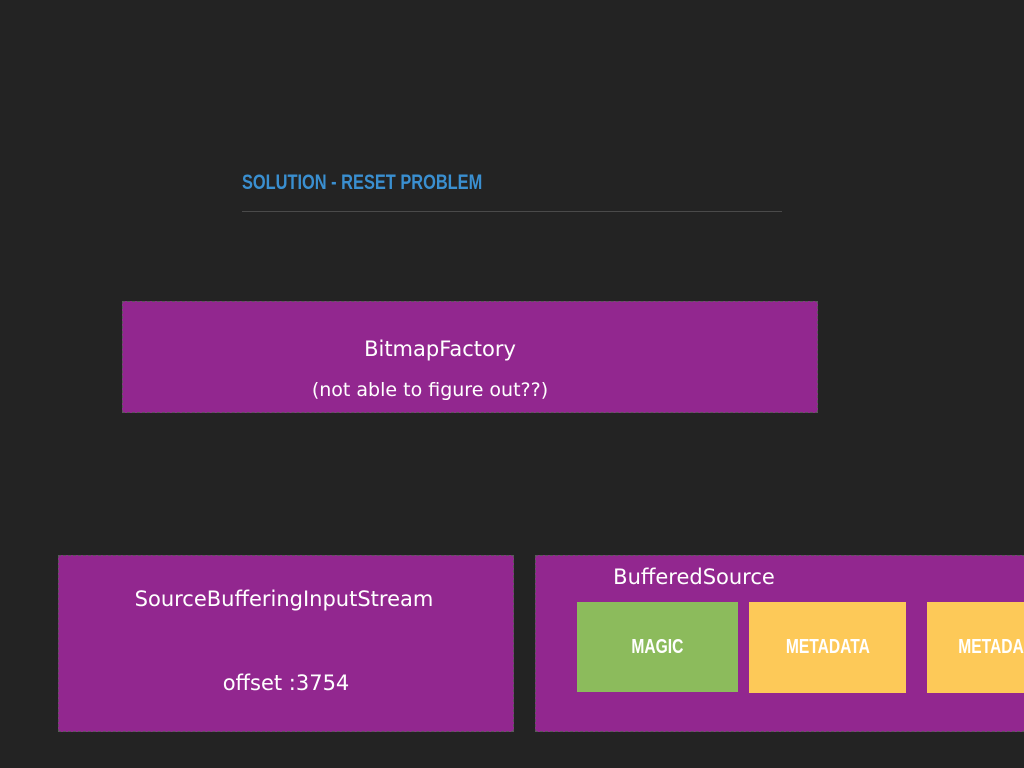  What do you see at coordinates (512, 211) in the screenshot?
I see `title-underline` at bounding box center [512, 211].